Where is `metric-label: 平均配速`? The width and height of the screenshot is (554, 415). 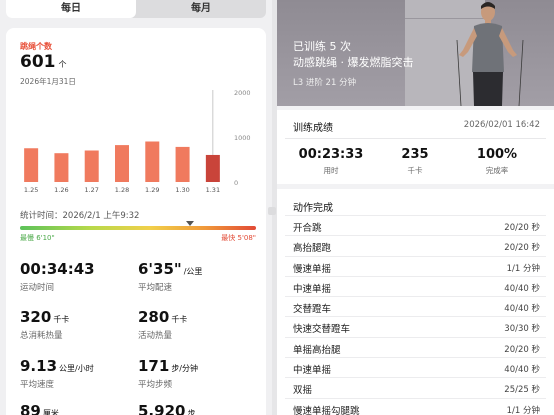
metric-label: 平均配速 is located at coordinates (155, 288).